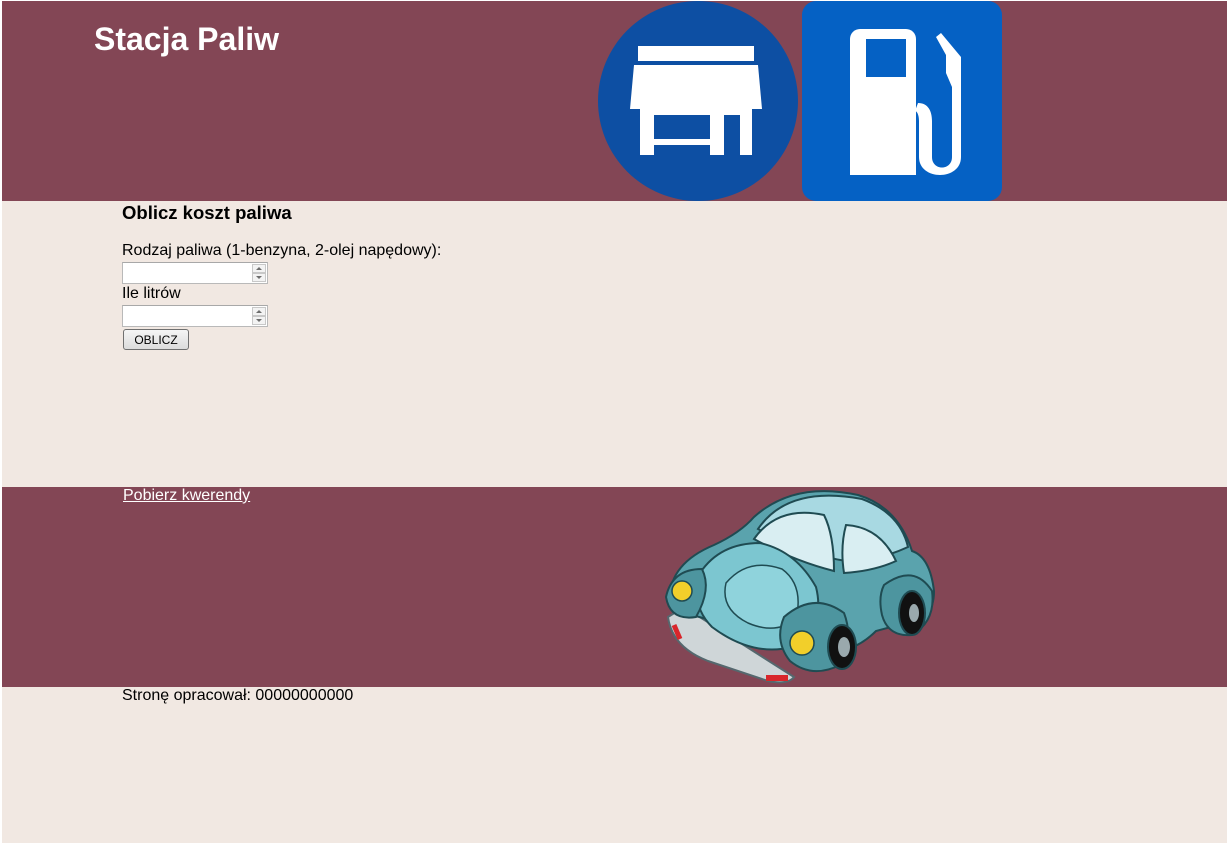 The height and width of the screenshot is (846, 1227). I want to click on author-credit: Stronę opracował: 00000000000, so click(238, 695).